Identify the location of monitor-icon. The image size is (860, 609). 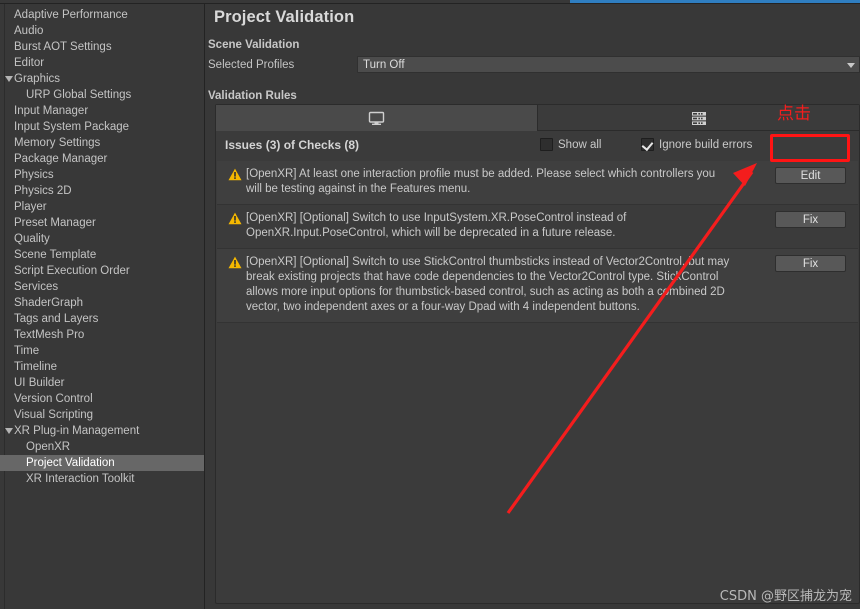
(376, 118).